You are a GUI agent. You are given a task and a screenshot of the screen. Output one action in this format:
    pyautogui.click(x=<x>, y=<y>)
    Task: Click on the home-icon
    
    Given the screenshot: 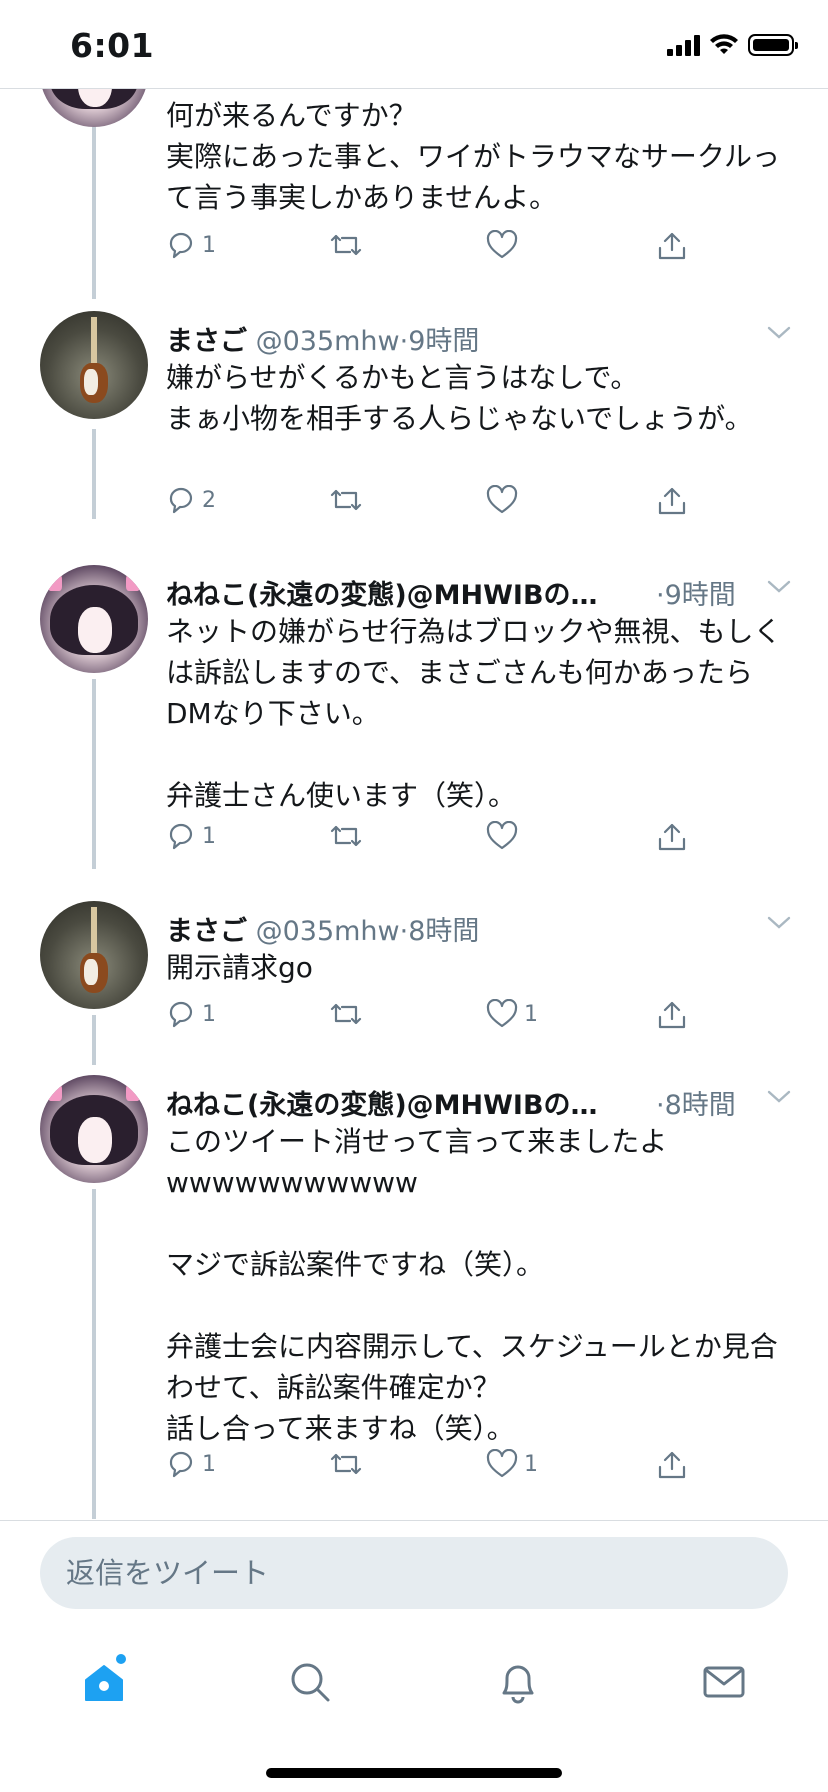 What is the action you would take?
    pyautogui.click(x=104, y=1683)
    